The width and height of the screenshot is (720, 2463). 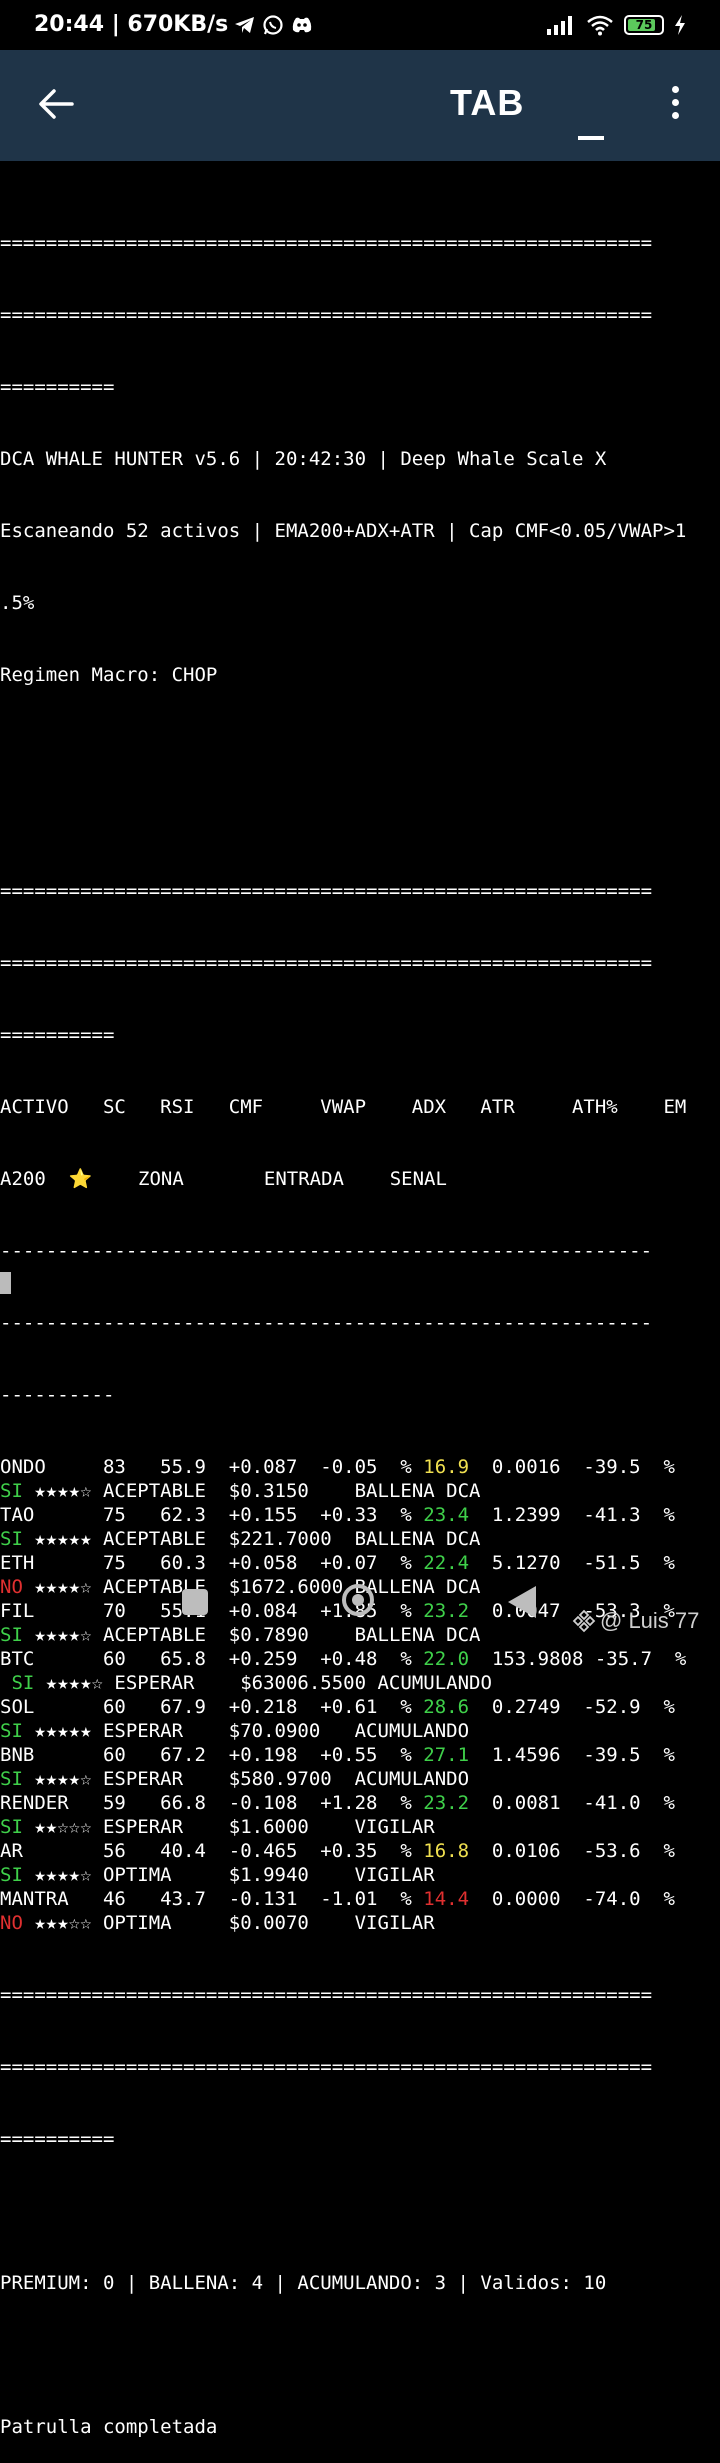 I want to click on done-line: Patrulla completada, so click(x=109, y=2427).